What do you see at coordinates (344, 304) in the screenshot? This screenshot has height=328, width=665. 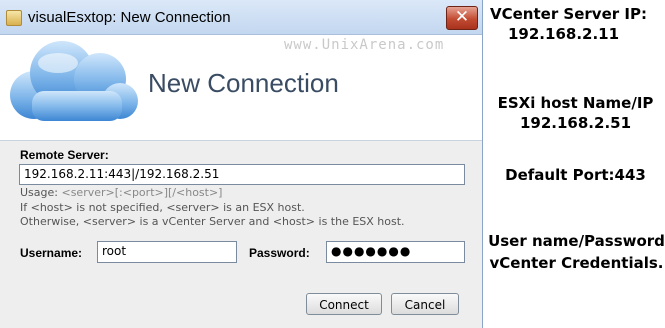 I see `connect-button: Connect` at bounding box center [344, 304].